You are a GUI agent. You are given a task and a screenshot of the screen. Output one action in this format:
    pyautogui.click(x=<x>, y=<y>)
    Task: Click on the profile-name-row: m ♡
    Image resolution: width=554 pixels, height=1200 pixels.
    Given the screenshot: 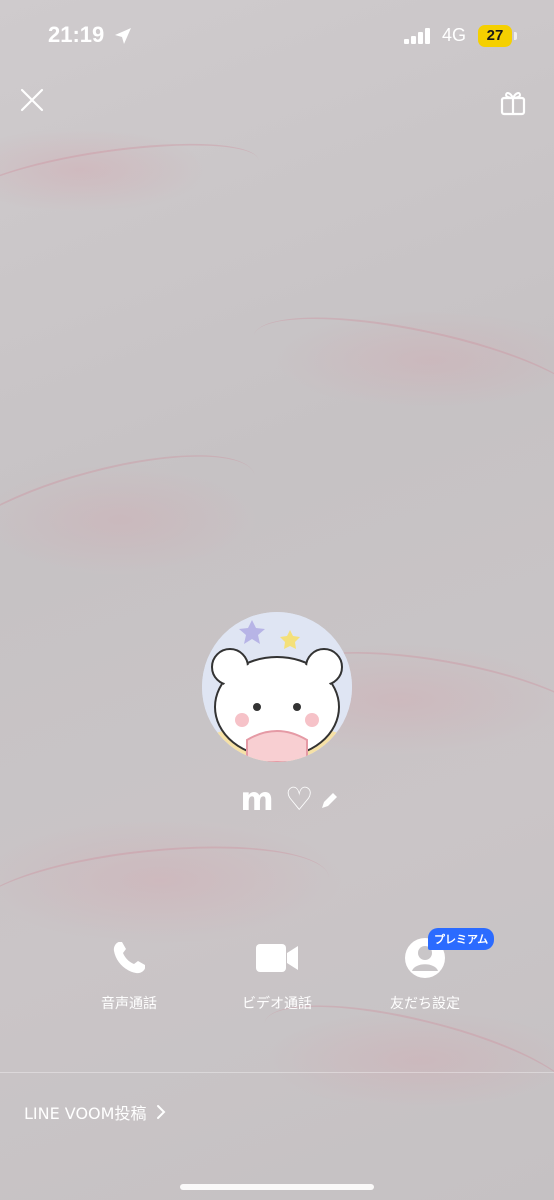 What is the action you would take?
    pyautogui.click(x=277, y=799)
    